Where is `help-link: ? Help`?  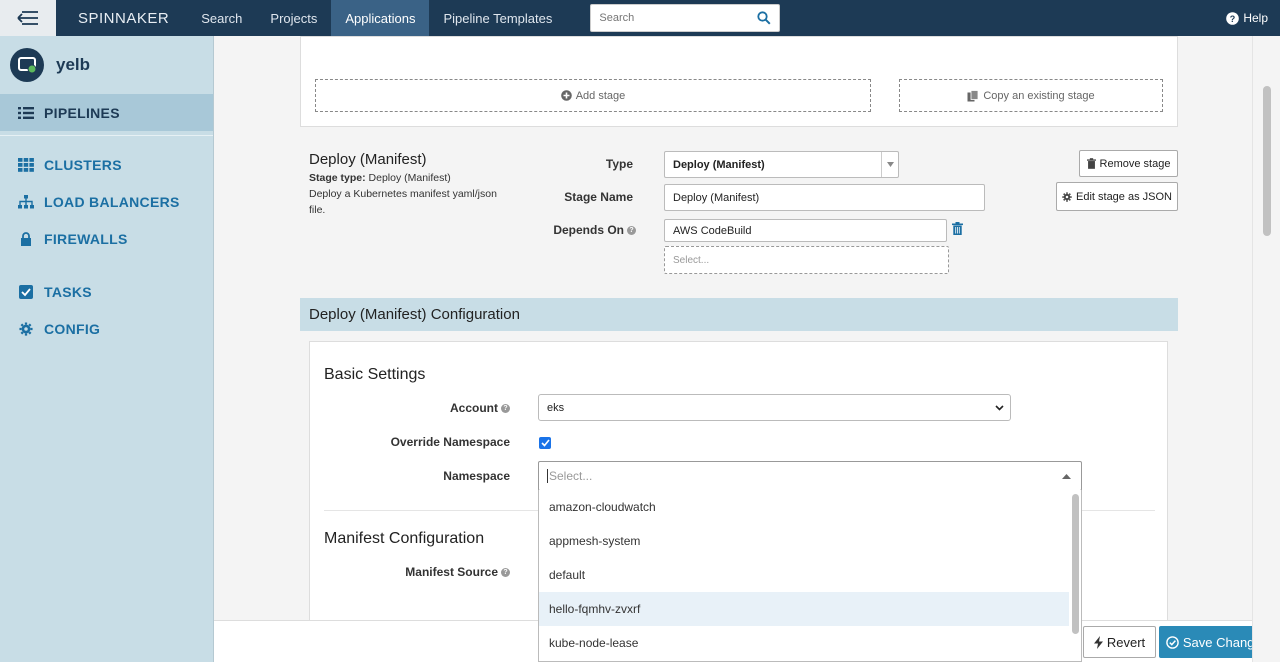 help-link: ? Help is located at coordinates (1247, 18).